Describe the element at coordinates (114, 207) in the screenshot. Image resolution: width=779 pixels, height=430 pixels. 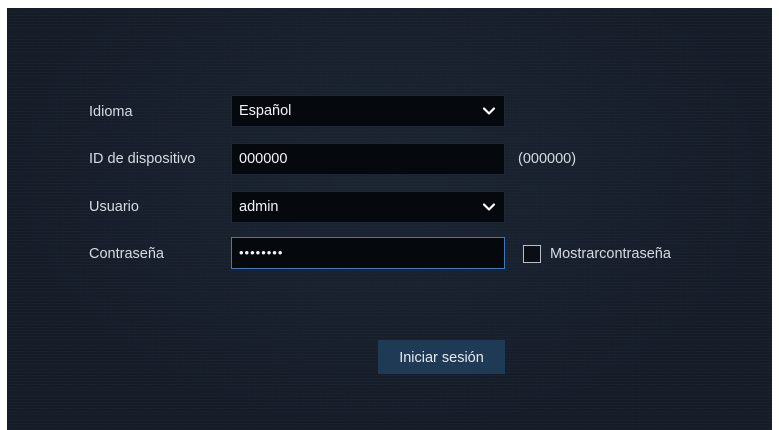
I see `user-label: Usuario` at that location.